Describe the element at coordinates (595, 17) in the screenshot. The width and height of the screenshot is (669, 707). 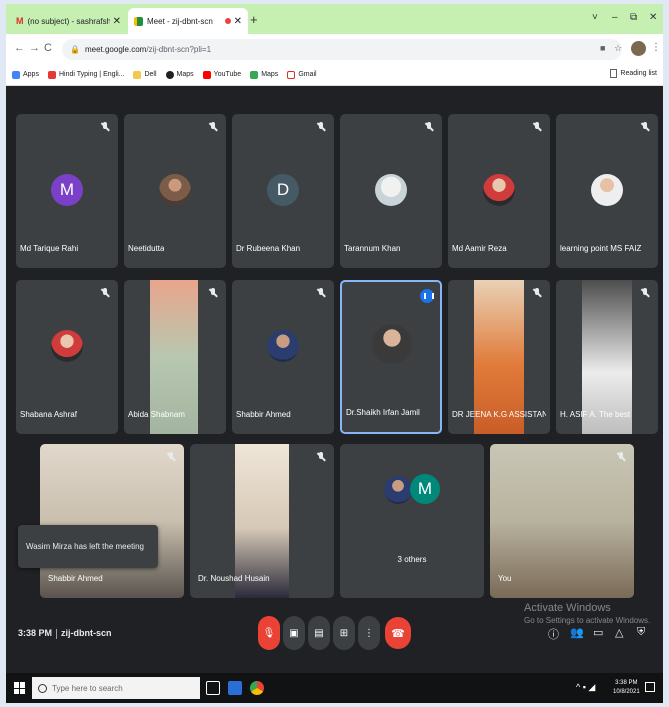
I see `tab-search-icon: ˅` at that location.